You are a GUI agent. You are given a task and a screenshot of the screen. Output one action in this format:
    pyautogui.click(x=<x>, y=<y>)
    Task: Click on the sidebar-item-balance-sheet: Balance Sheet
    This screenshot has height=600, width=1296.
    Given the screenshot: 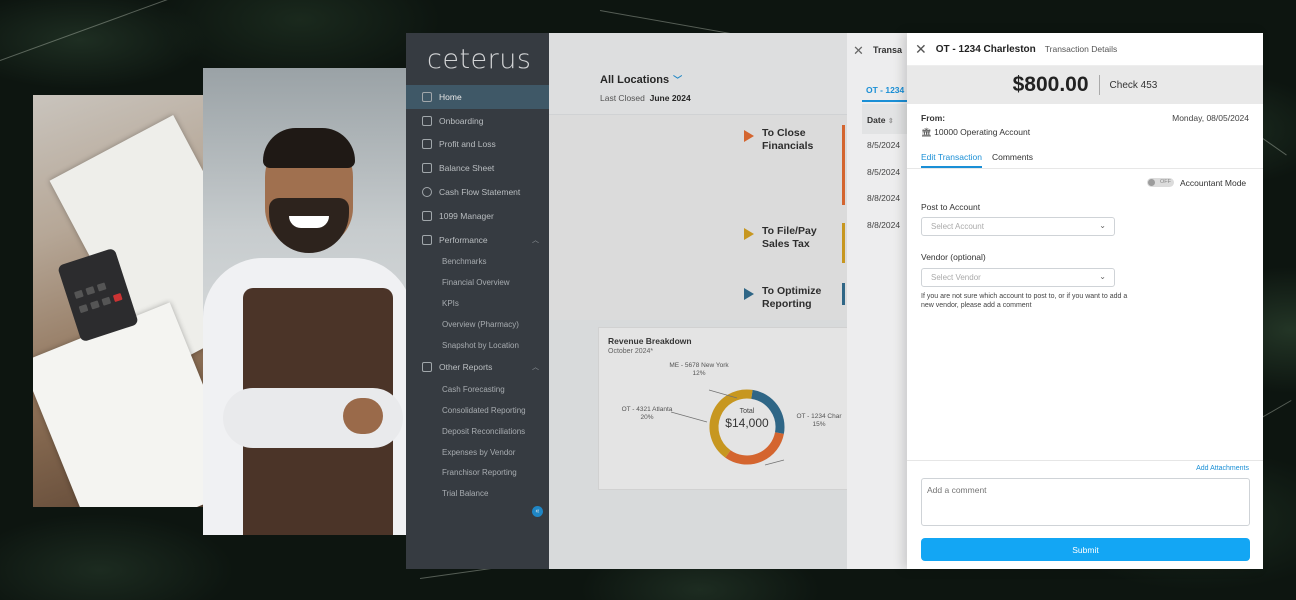 What is the action you would take?
    pyautogui.click(x=477, y=168)
    